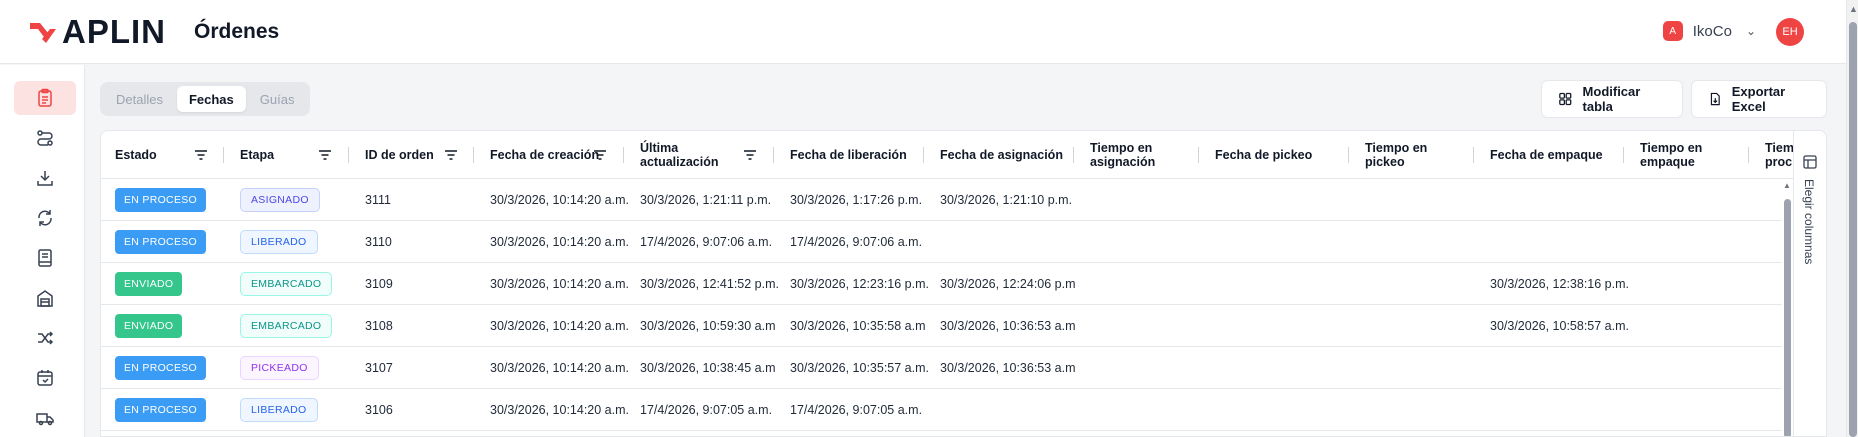 The image size is (1858, 437). I want to click on org-selector: A IkoCo ⌄, so click(1709, 31).